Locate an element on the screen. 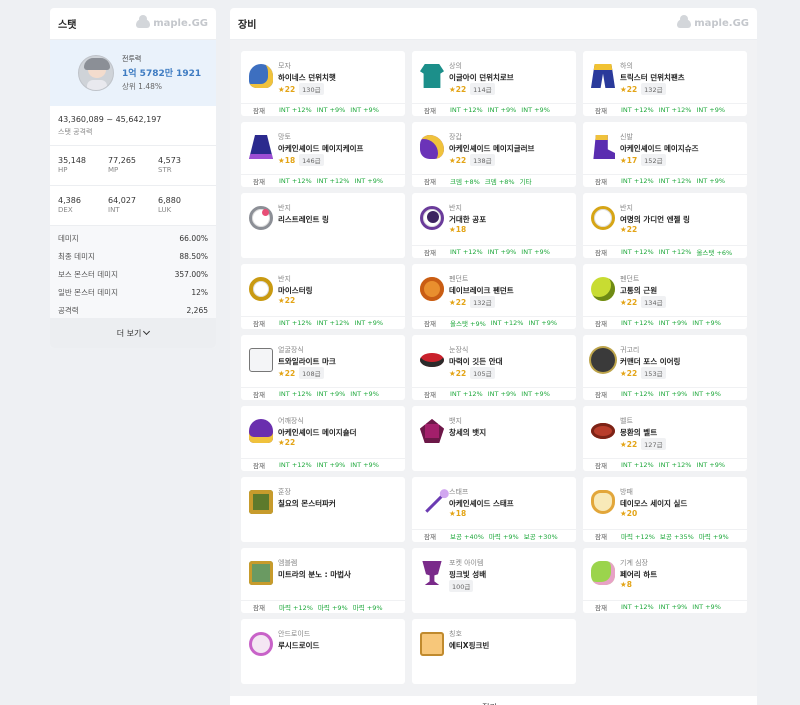  equipment-meta: ★22 is located at coordinates (286, 300).